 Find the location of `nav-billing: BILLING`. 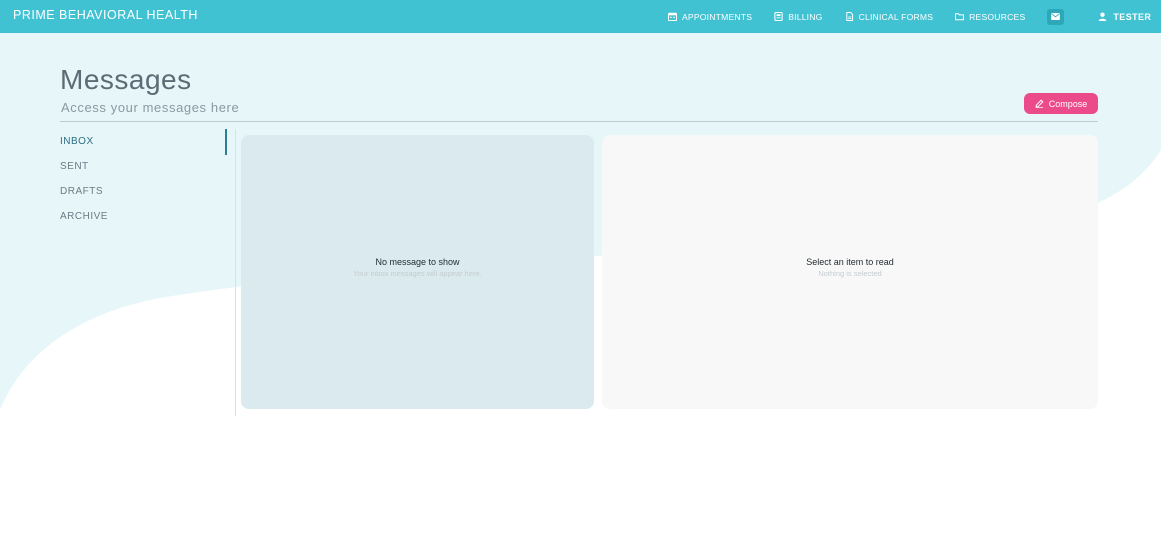

nav-billing: BILLING is located at coordinates (798, 17).